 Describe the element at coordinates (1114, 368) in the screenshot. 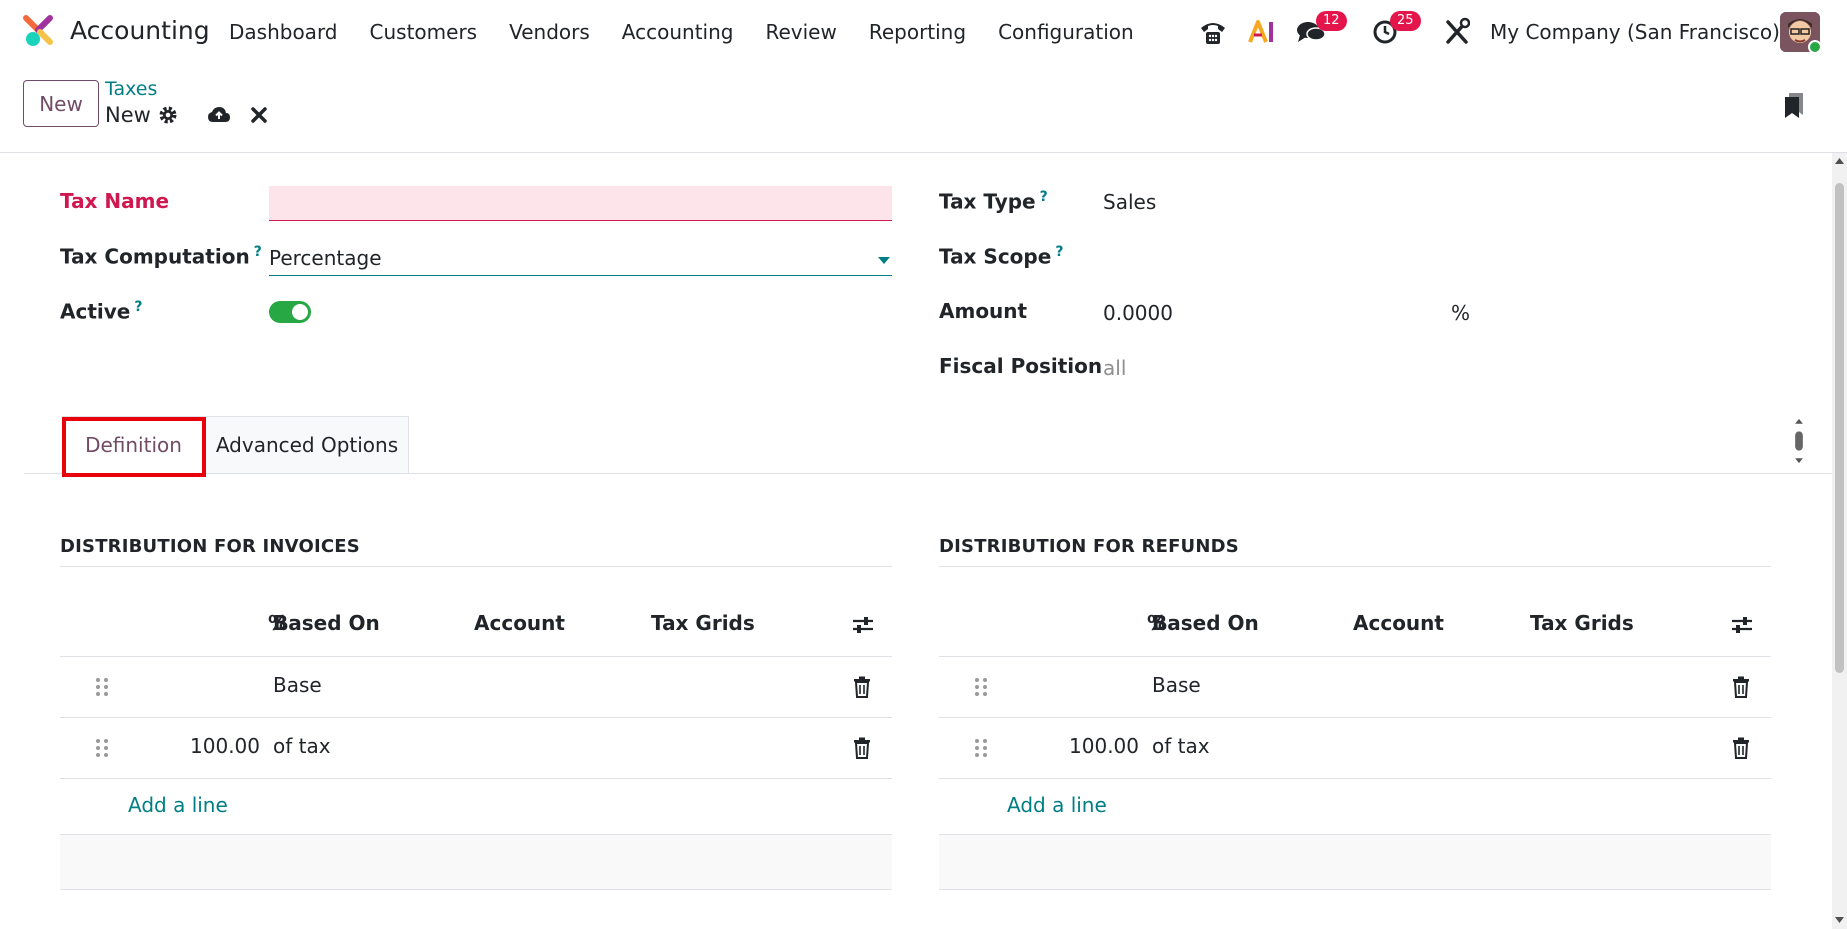

I see `fiscal-position-value: all` at that location.